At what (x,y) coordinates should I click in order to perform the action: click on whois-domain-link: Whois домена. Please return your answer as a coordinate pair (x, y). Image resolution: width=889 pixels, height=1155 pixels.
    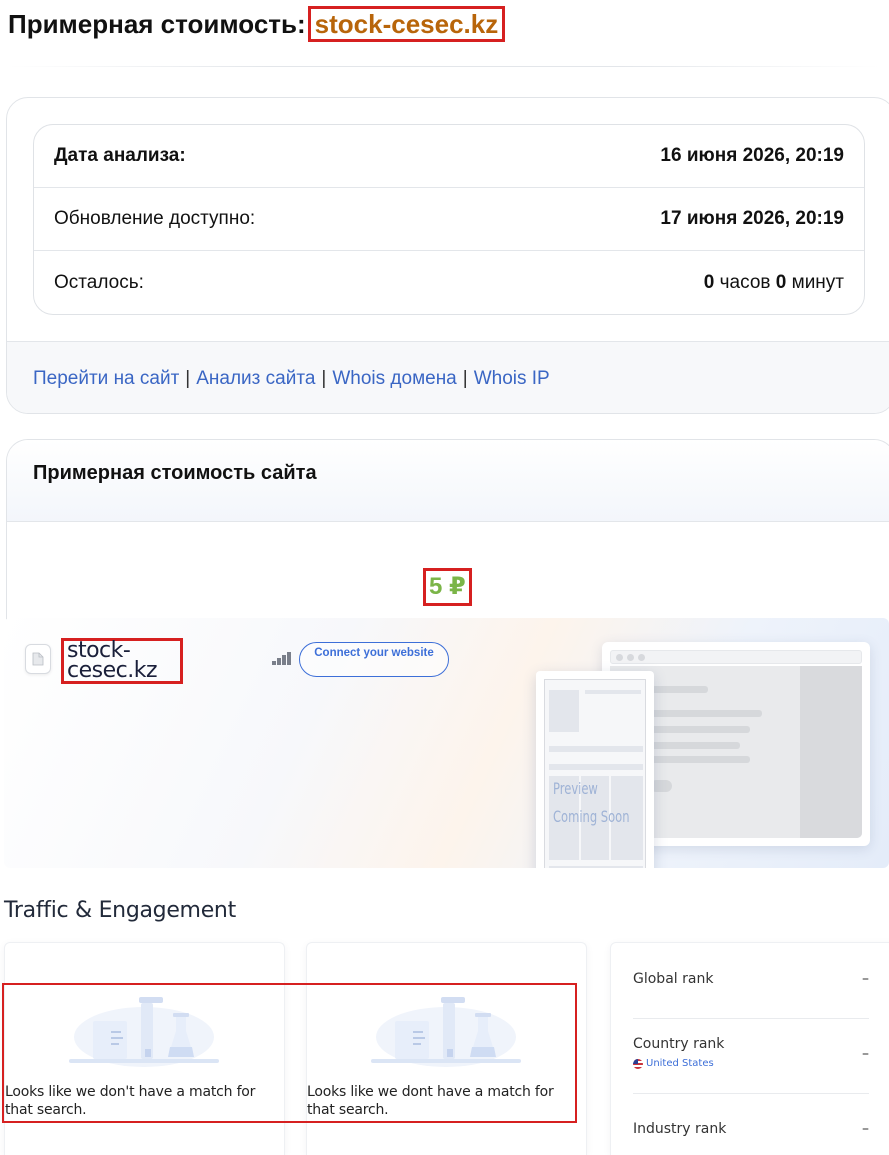
    Looking at the image, I should click on (394, 379).